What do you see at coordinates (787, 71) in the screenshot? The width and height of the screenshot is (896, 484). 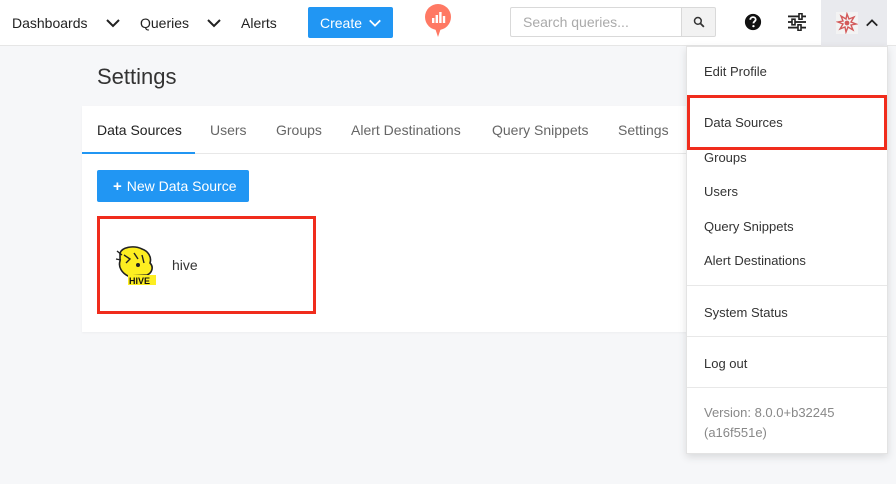 I see `menu-item-edit-profile: Edit Profile` at bounding box center [787, 71].